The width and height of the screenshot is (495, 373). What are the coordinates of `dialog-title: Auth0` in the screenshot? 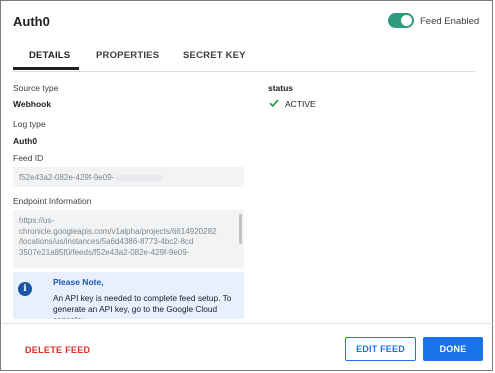 It's located at (31, 21).